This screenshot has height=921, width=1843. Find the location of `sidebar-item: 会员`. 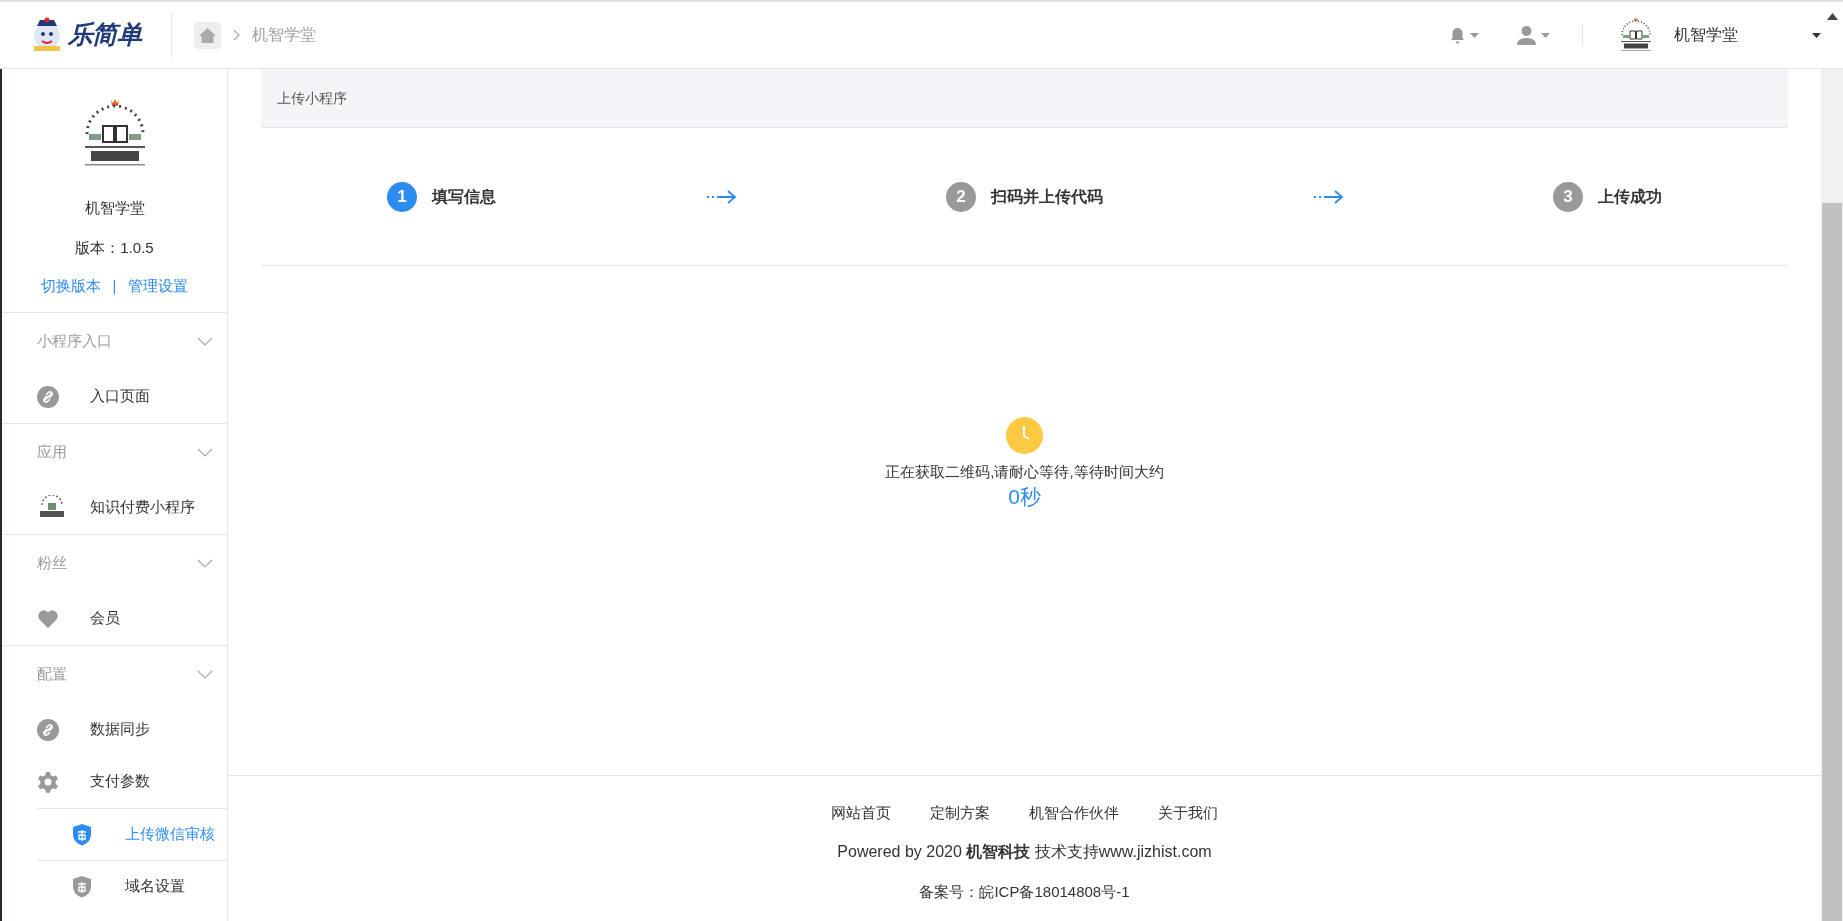

sidebar-item: 会员 is located at coordinates (114, 618).